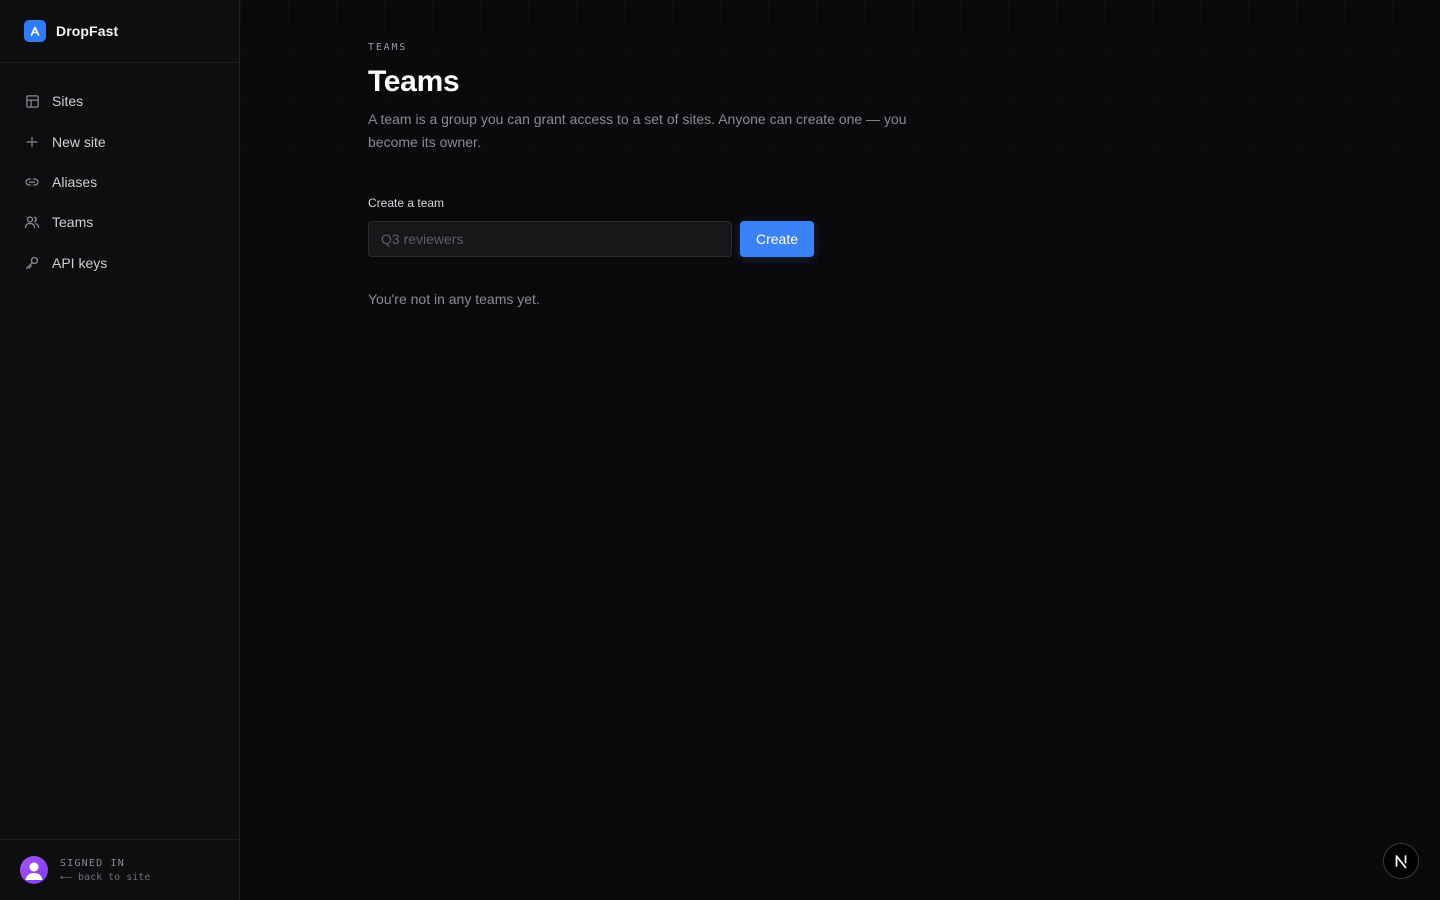 This screenshot has height=900, width=1440. Describe the element at coordinates (119, 222) in the screenshot. I see `sidebar-item-teams: Teams` at that location.